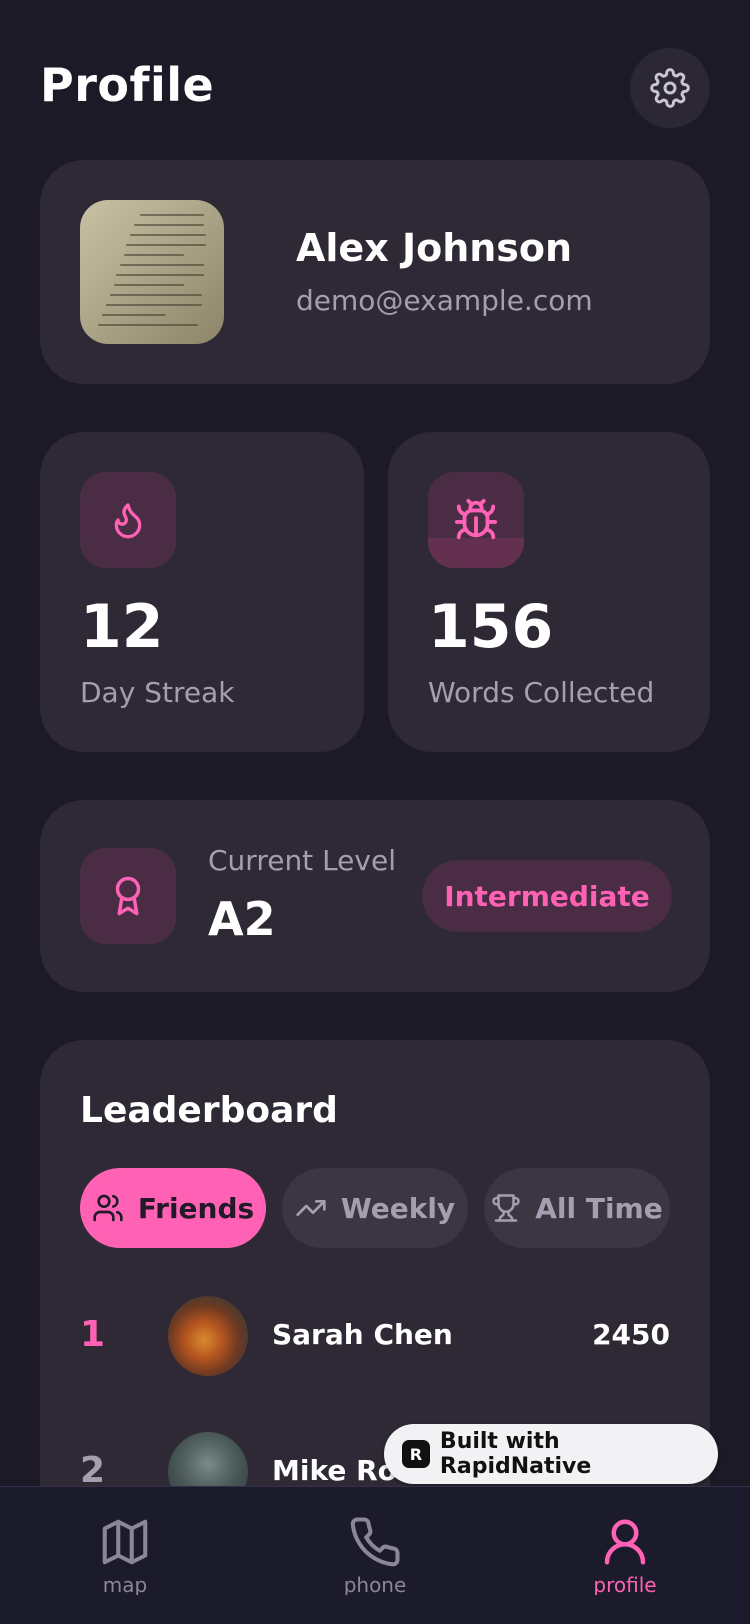 Image resolution: width=750 pixels, height=1624 pixels. I want to click on page-title: Profile, so click(127, 85).